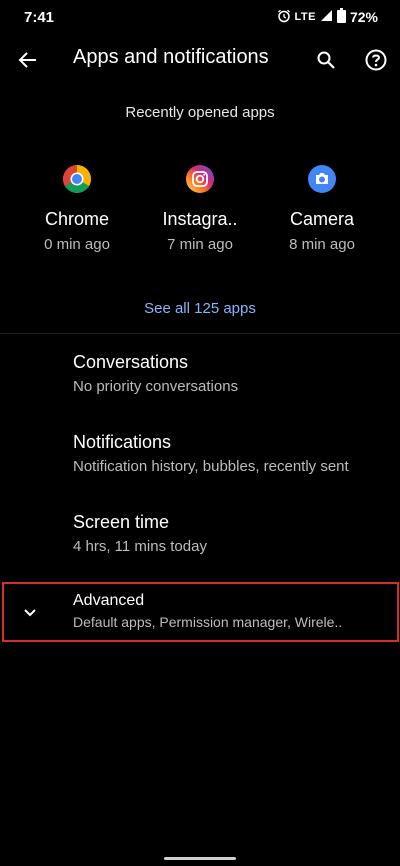  What do you see at coordinates (322, 207) in the screenshot?
I see `recent-app-camera: Camera 8 min ago` at bounding box center [322, 207].